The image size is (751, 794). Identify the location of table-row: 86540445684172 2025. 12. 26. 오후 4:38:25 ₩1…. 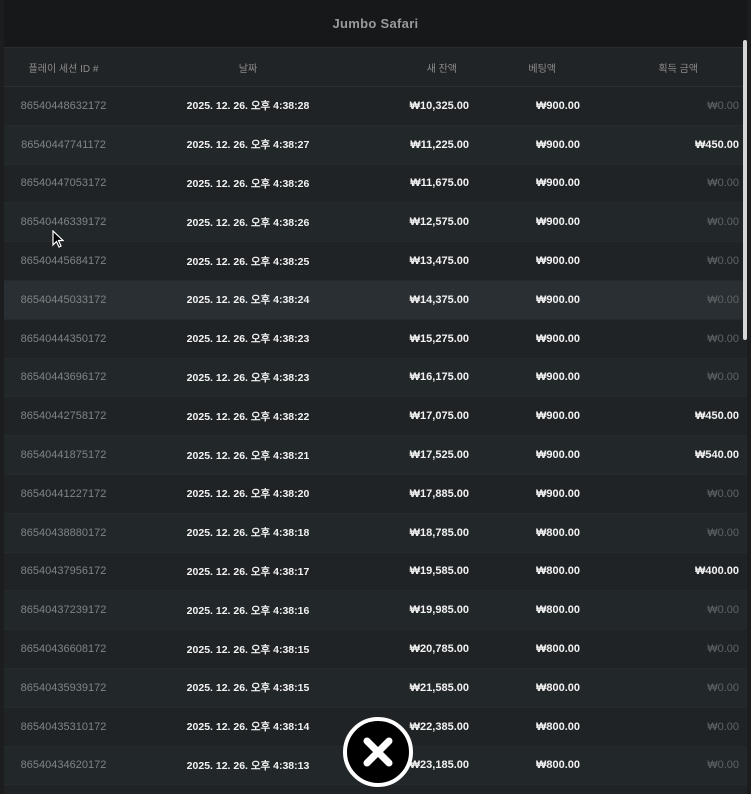
(375, 261).